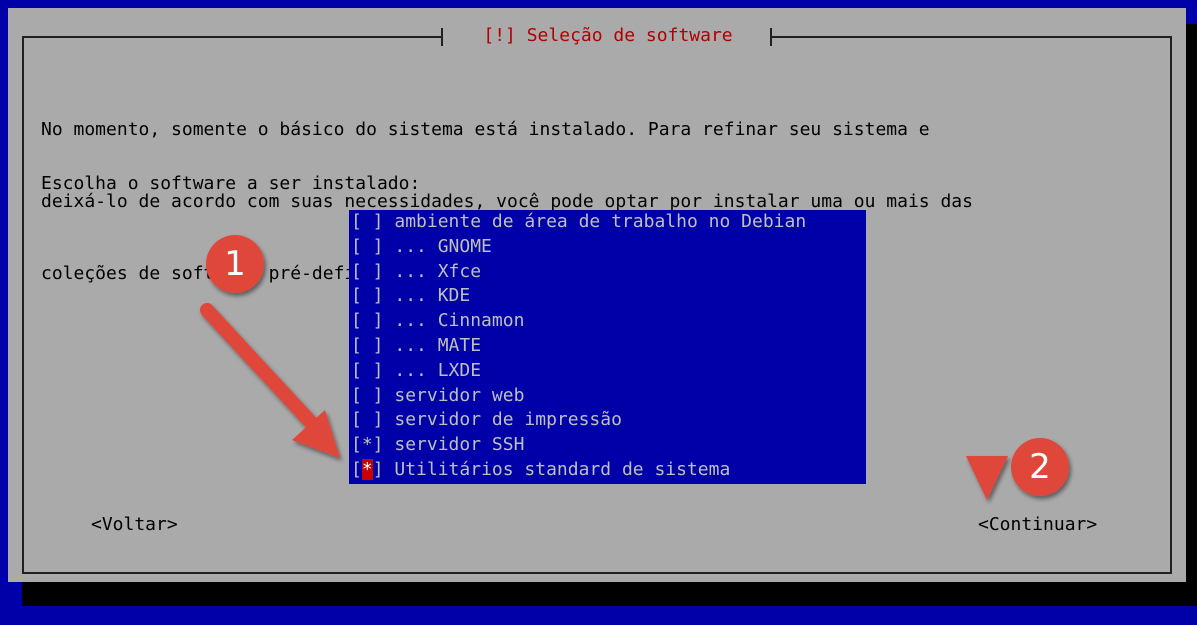 The width and height of the screenshot is (1197, 625). I want to click on software-option: [ ] ... Xfce, so click(607, 272).